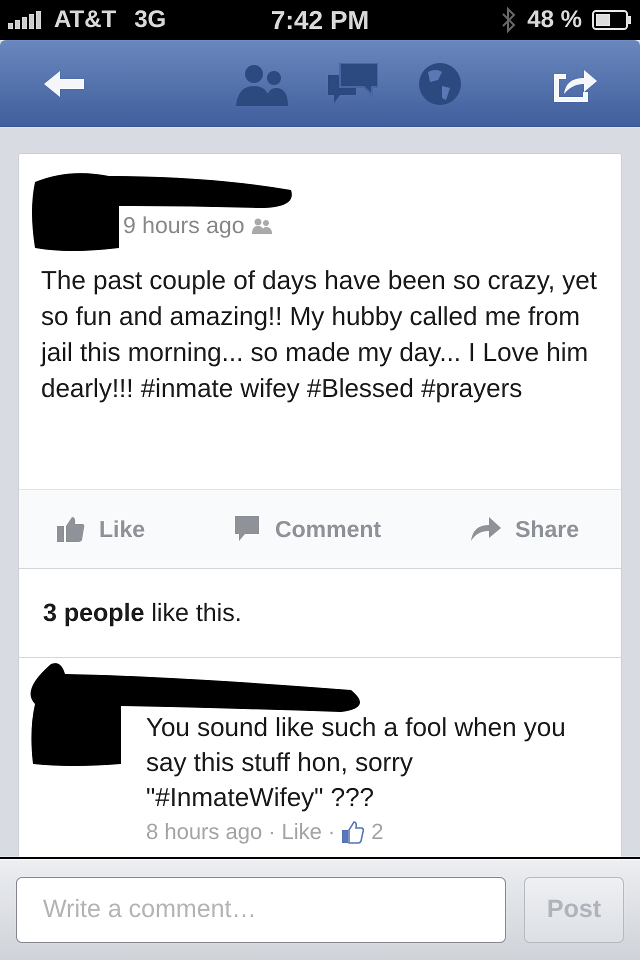  What do you see at coordinates (486, 529) in the screenshot?
I see `share-arrow-icon` at bounding box center [486, 529].